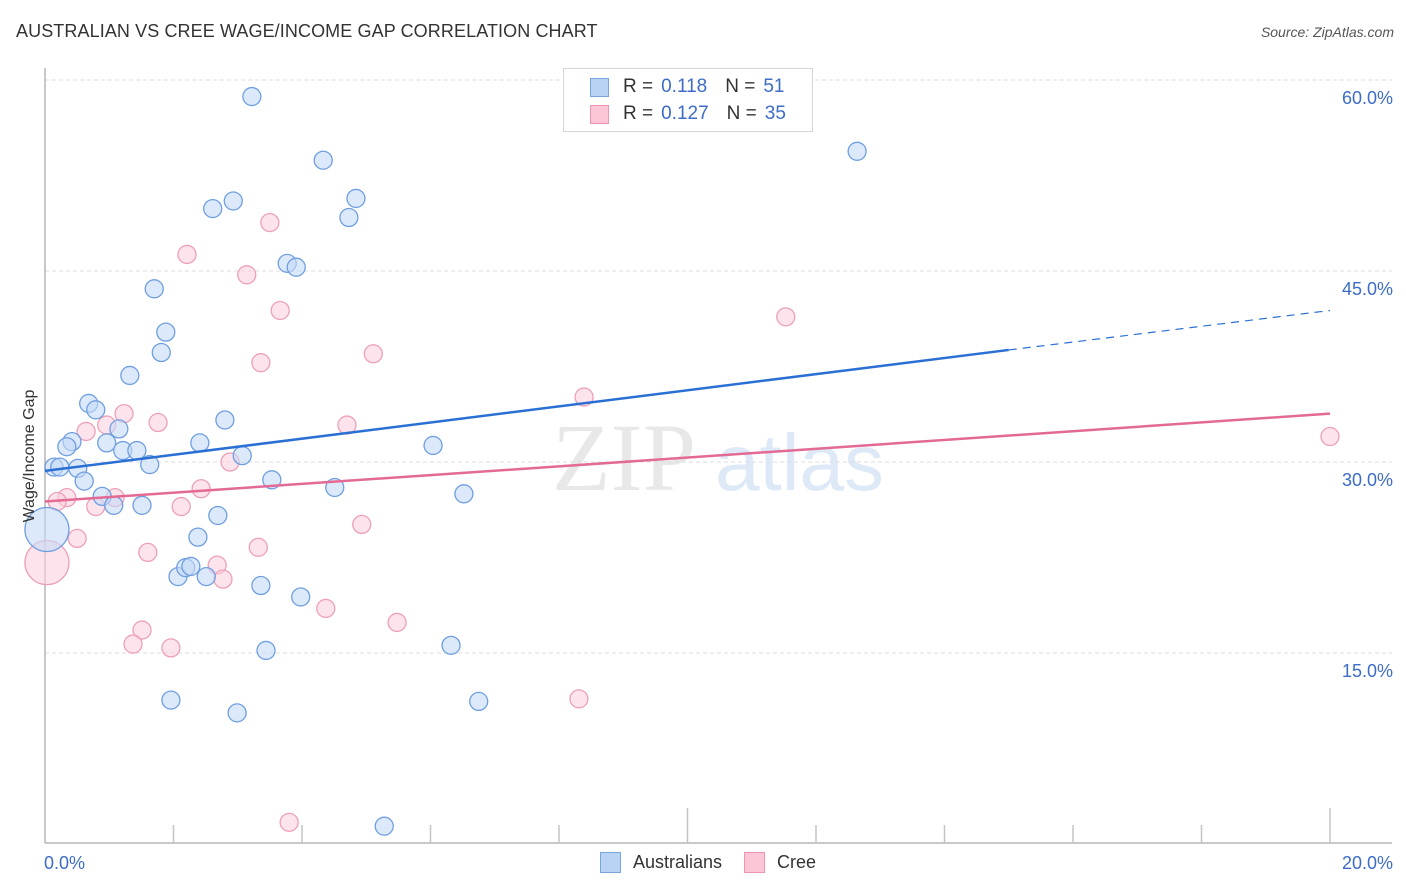 This screenshot has height=892, width=1406. I want to click on legend-row-australians: R = 0.118 N = 51, so click(687, 87).